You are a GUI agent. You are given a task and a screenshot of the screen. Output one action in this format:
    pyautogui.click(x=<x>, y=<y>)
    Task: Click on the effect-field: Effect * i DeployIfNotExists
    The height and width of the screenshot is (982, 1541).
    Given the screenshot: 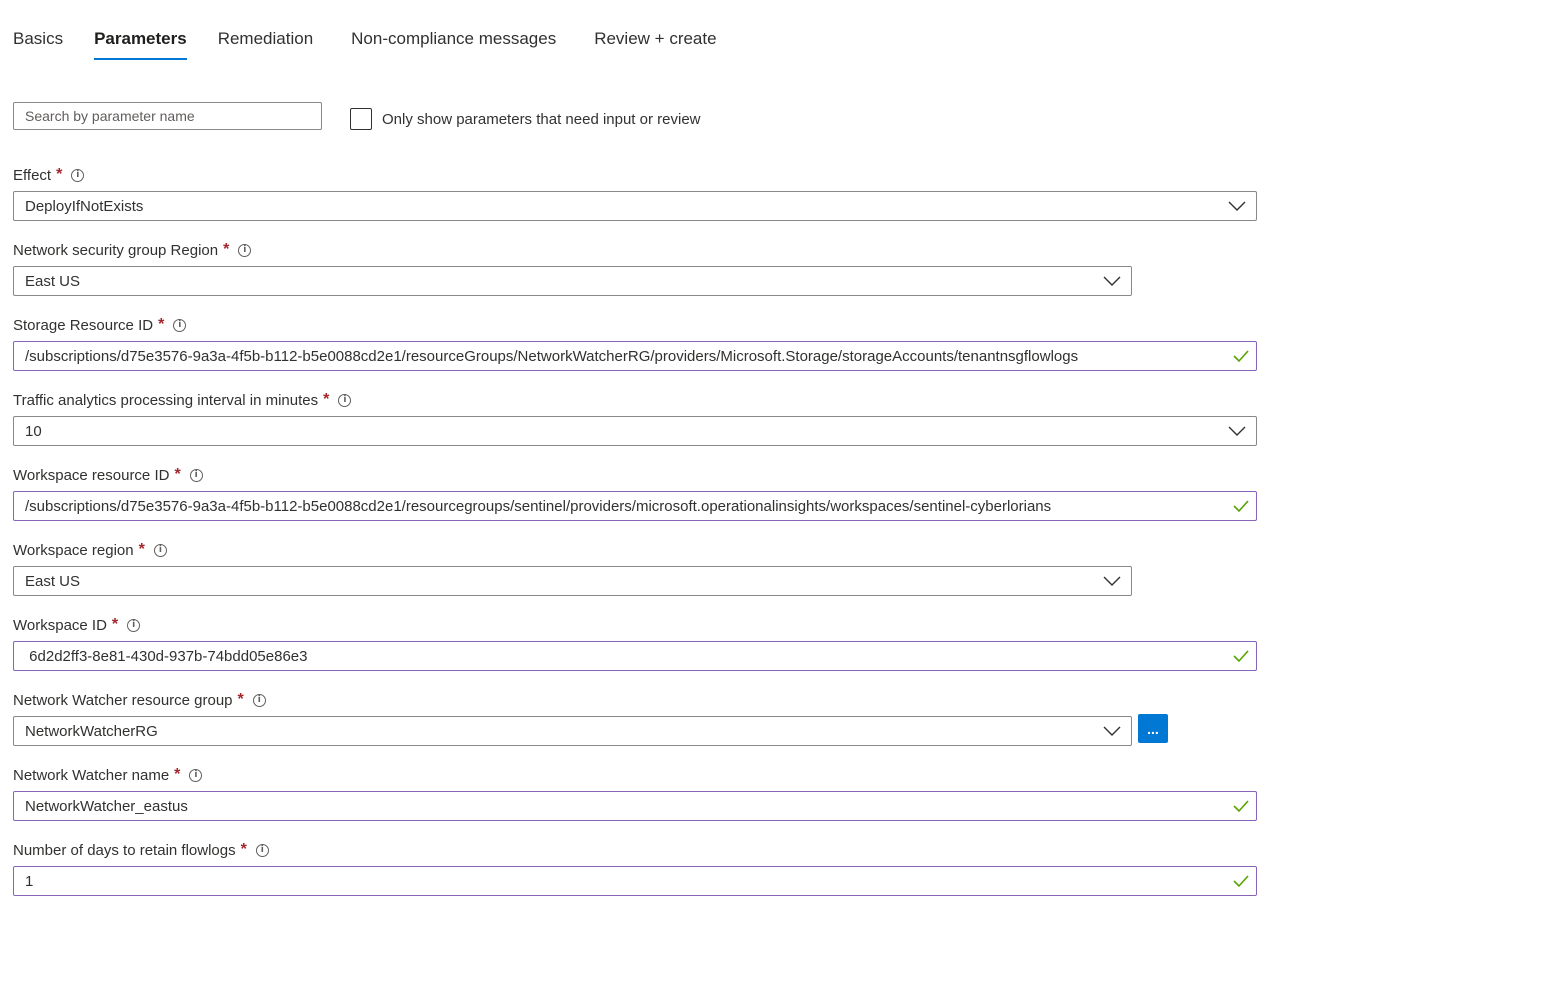 What is the action you would take?
    pyautogui.click(x=635, y=193)
    